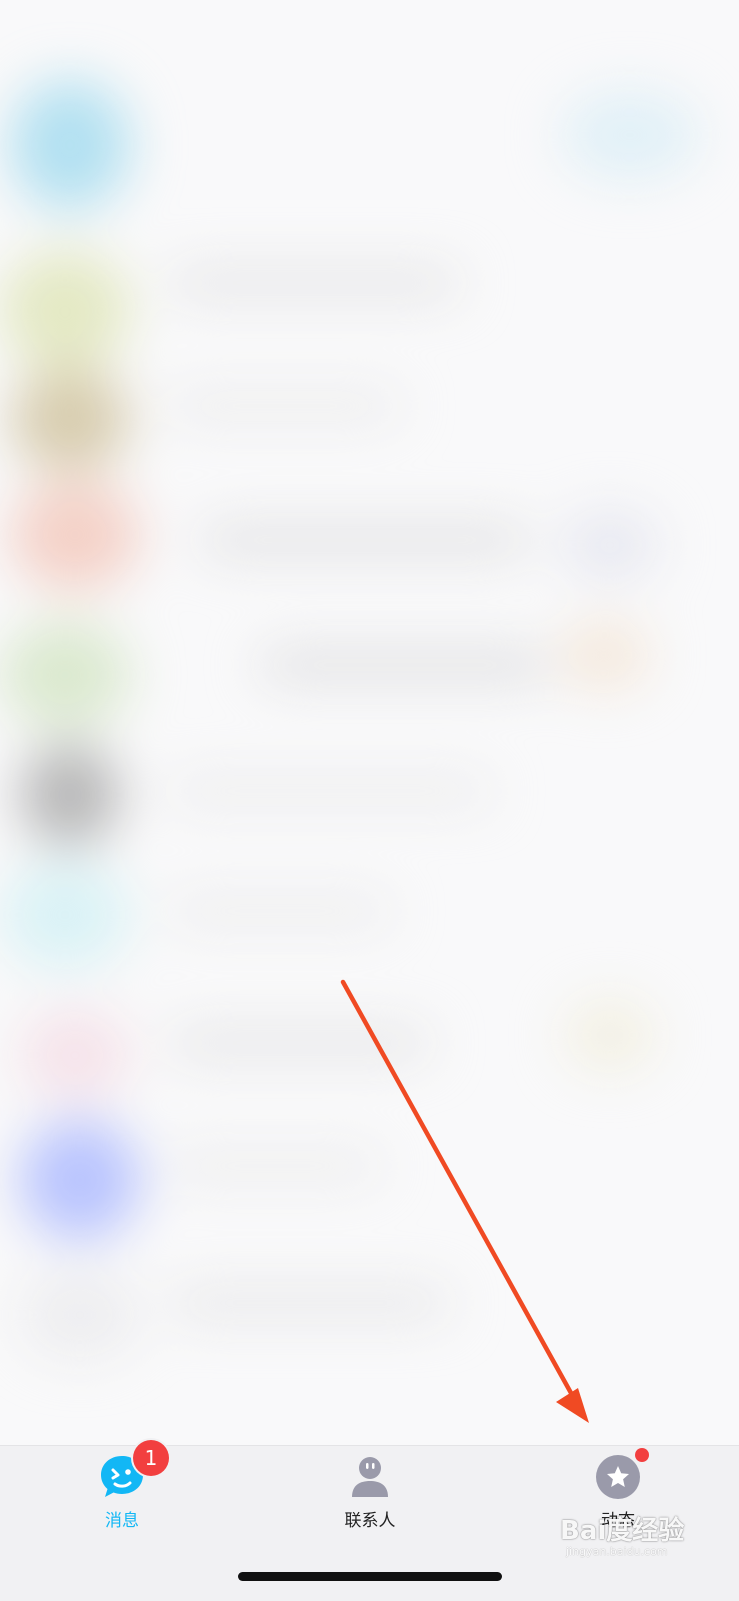  Describe the element at coordinates (370, 1501) in the screenshot. I see `tab-contacts: 联系人` at that location.